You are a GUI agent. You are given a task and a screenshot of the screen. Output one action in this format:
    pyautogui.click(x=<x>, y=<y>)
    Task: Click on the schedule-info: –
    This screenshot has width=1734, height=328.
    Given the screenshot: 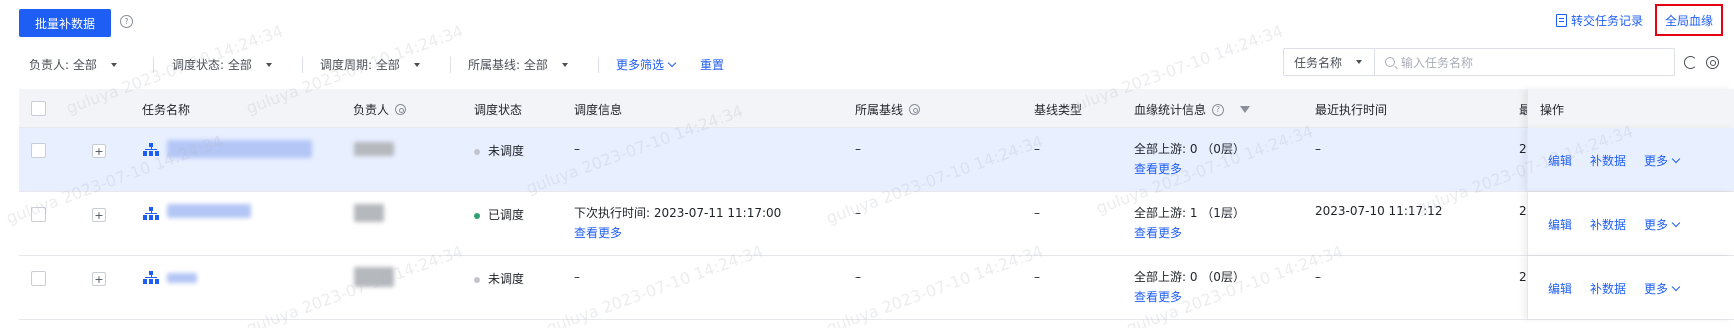 What is the action you would take?
    pyautogui.click(x=577, y=149)
    